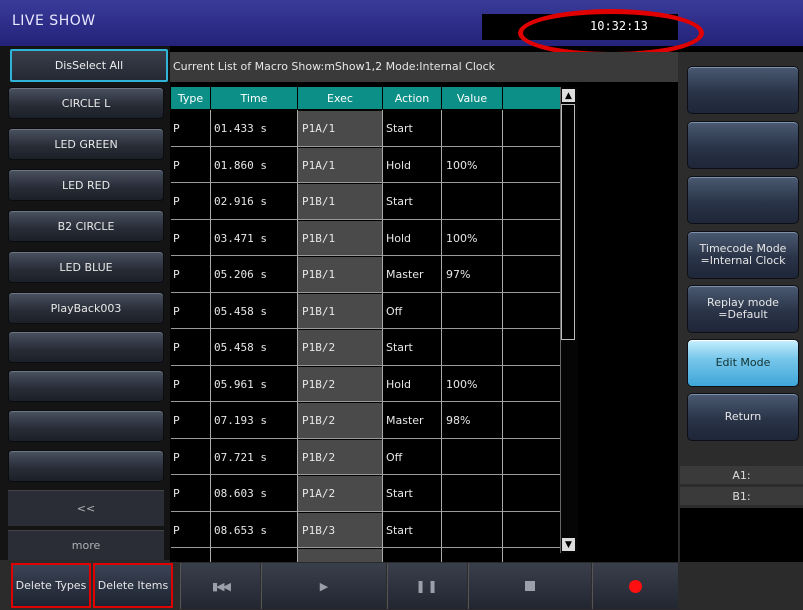  What do you see at coordinates (86, 267) in the screenshot?
I see `sidebar-item-led-blue: LED BLUE` at bounding box center [86, 267].